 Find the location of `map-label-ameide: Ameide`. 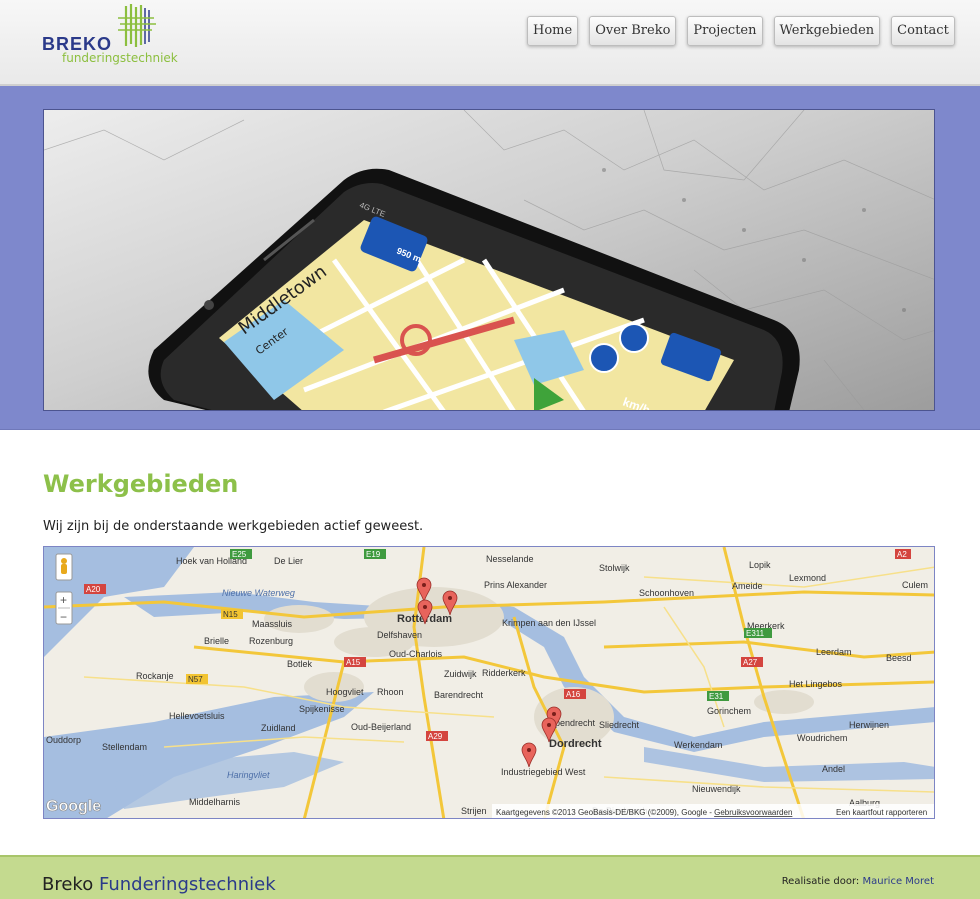

map-label-ameide: Ameide is located at coordinates (747, 586).